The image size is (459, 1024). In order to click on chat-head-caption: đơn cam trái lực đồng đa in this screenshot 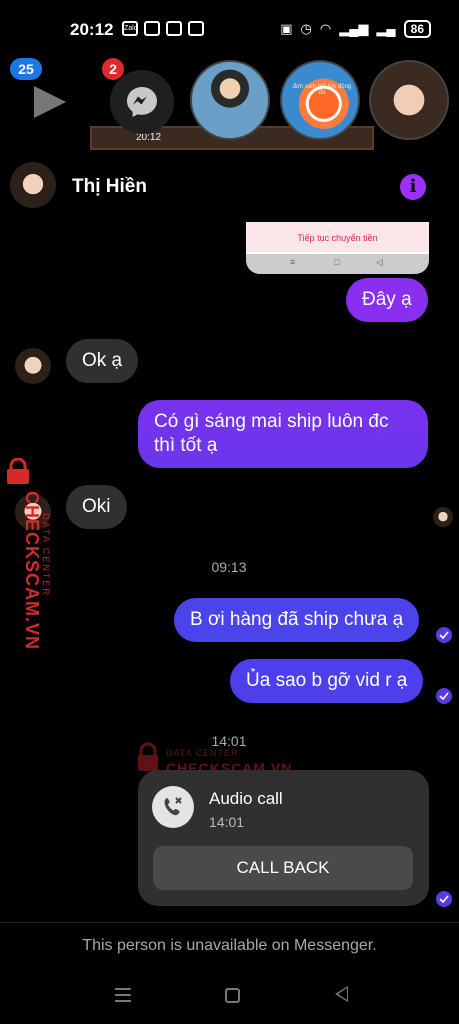, I will do `click(322, 90)`.